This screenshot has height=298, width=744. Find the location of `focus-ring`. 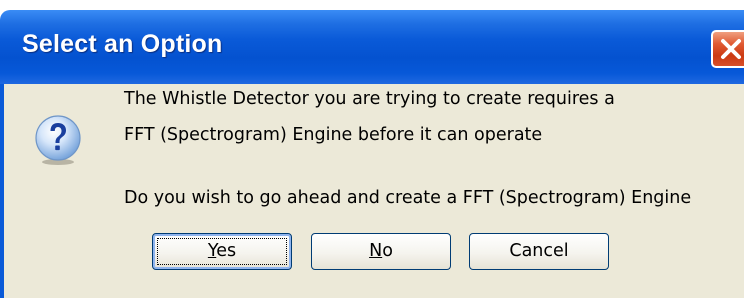

focus-ring is located at coordinates (222, 251).